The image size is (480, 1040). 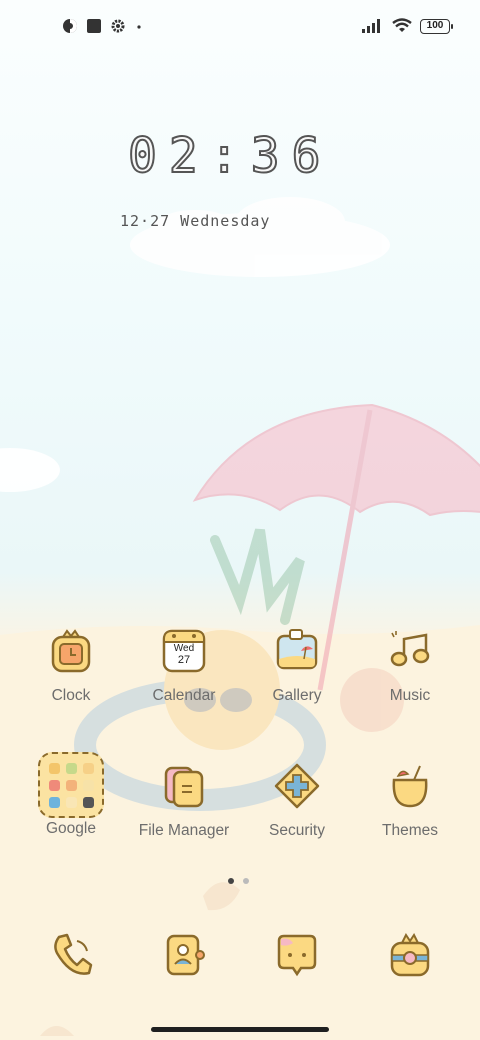 I want to click on dock-phone, so click(x=71, y=955).